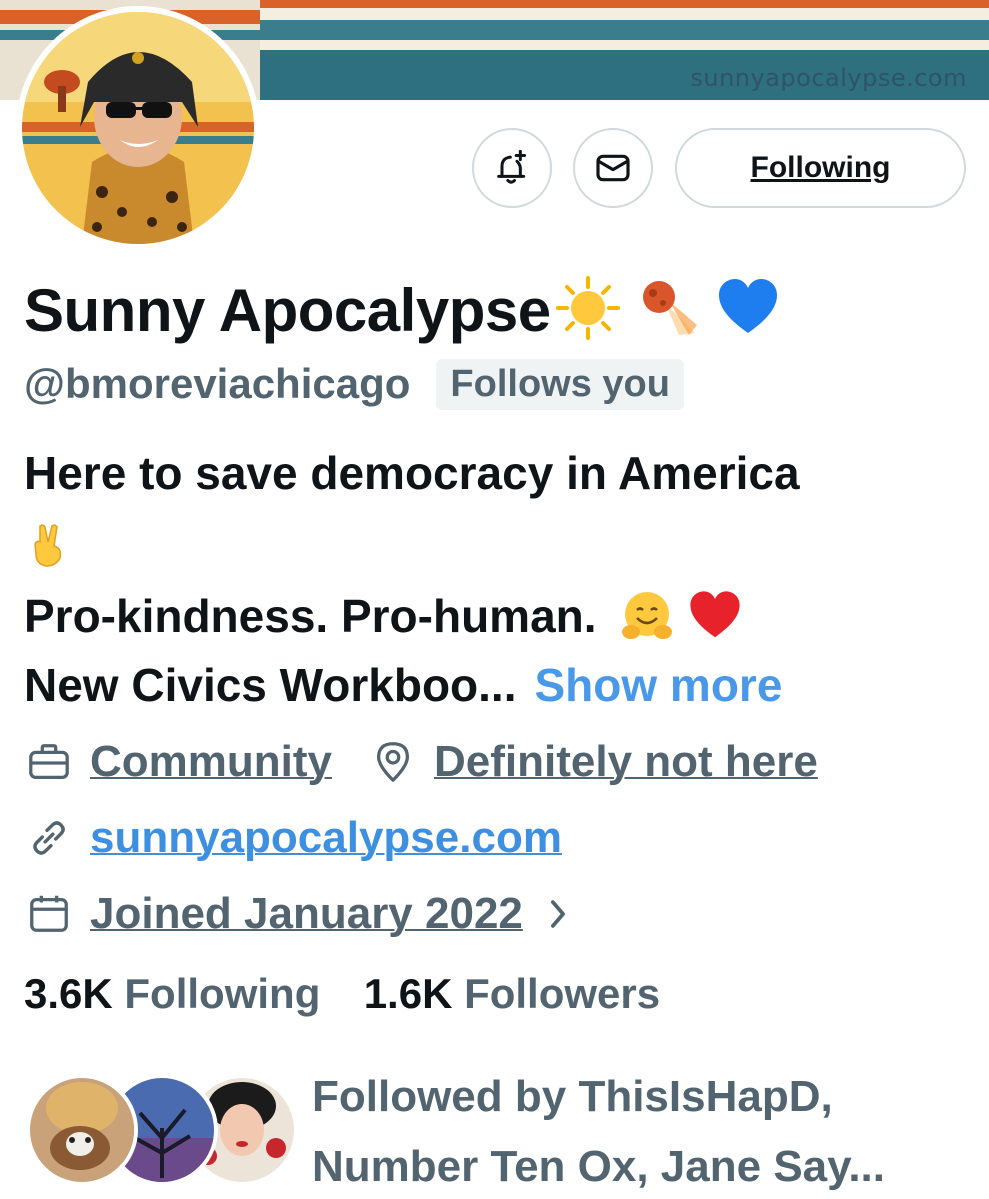  Describe the element at coordinates (828, 78) in the screenshot. I see `banner-watermark-text: sunnyapocalypse.com` at that location.